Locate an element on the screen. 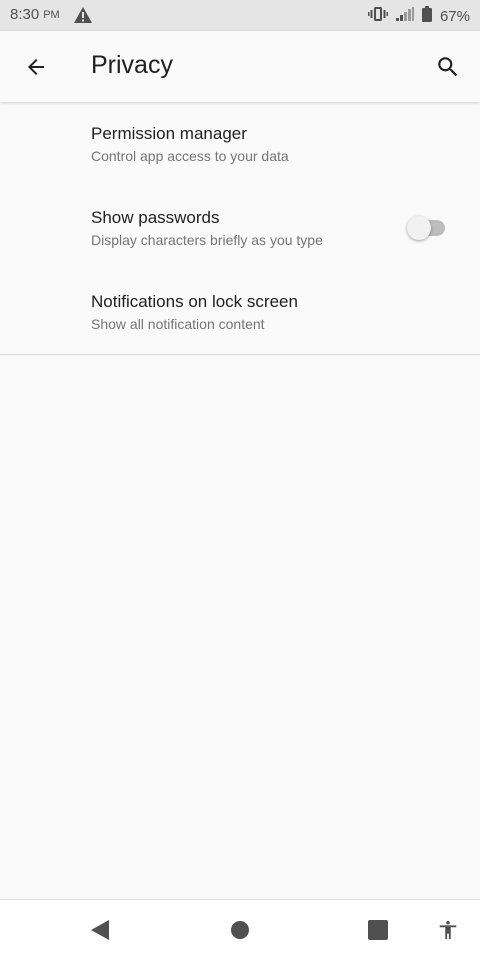  warning-icon is located at coordinates (82, 14).